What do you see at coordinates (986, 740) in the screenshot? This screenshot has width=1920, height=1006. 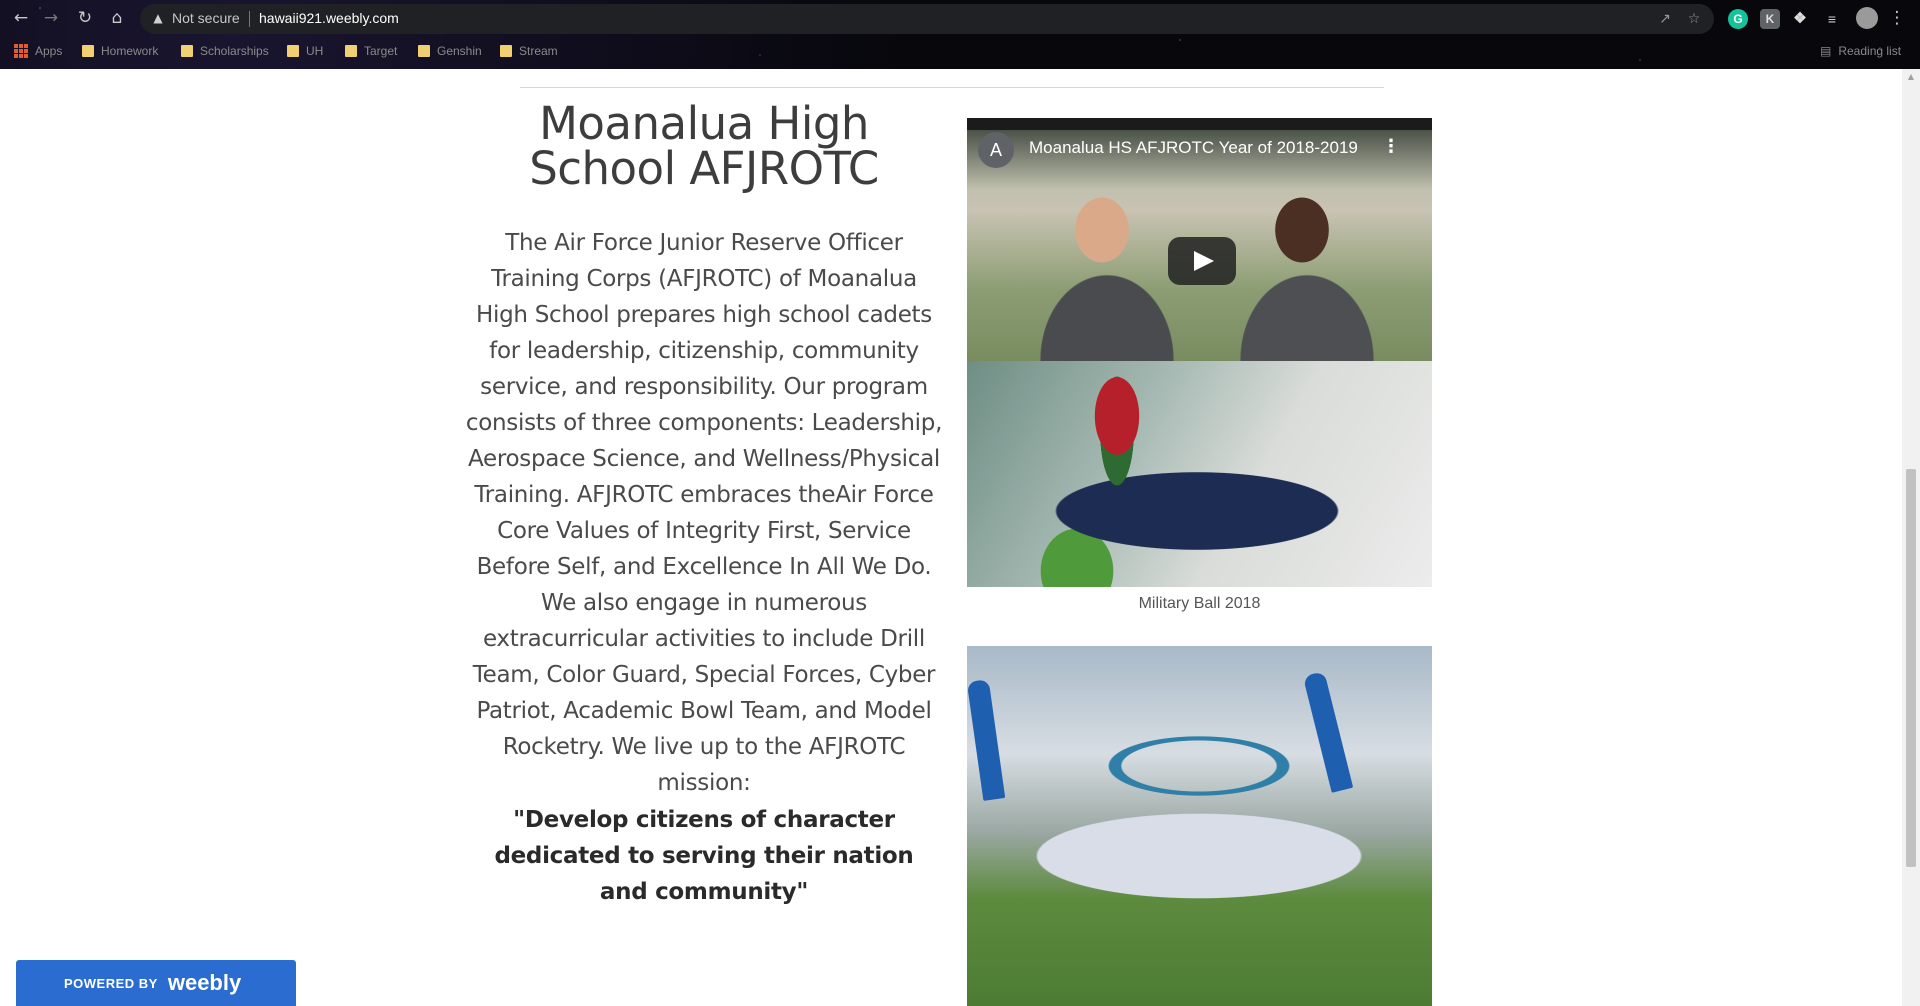 I see `banner-flag-left` at bounding box center [986, 740].